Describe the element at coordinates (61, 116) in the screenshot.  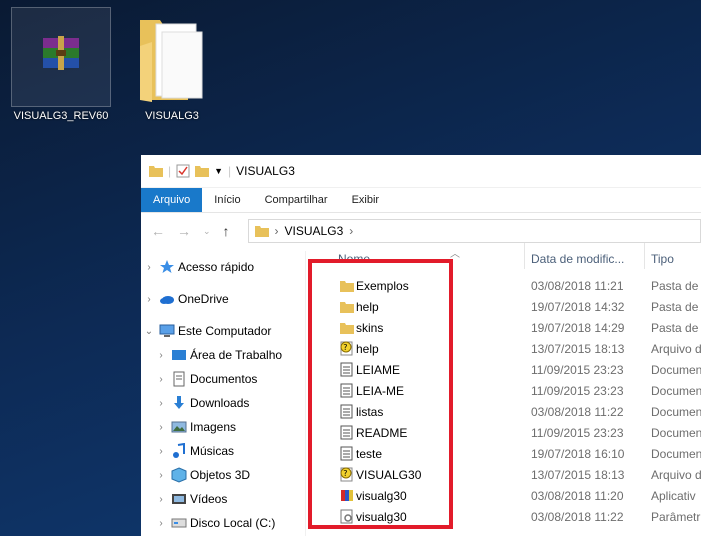
I see `desktop-icon-label: VISUALG3_REV60` at that location.